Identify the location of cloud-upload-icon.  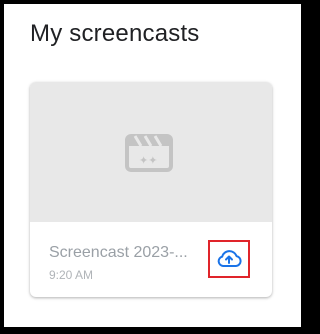
(229, 258).